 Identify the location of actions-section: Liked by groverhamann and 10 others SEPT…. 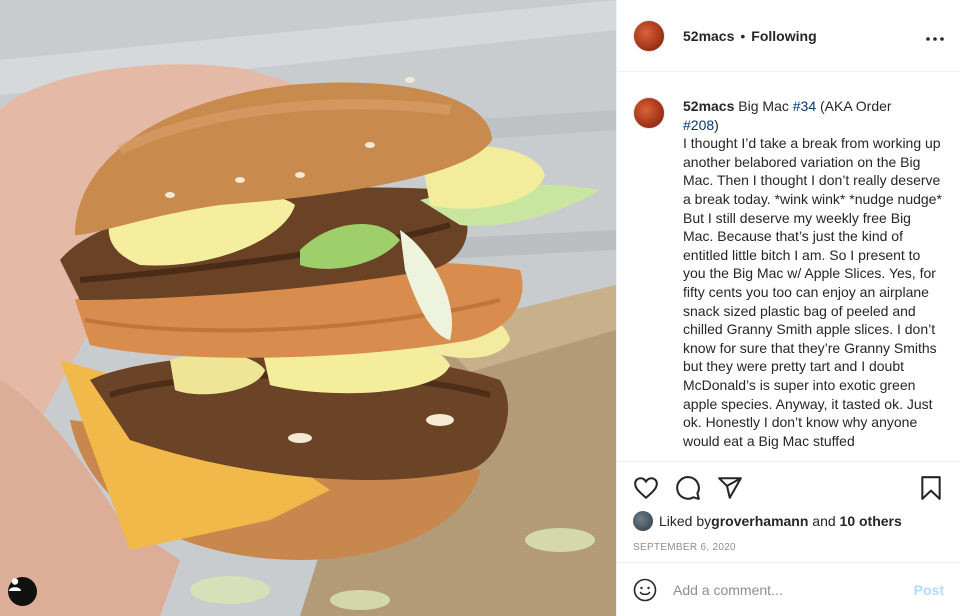
(788, 507).